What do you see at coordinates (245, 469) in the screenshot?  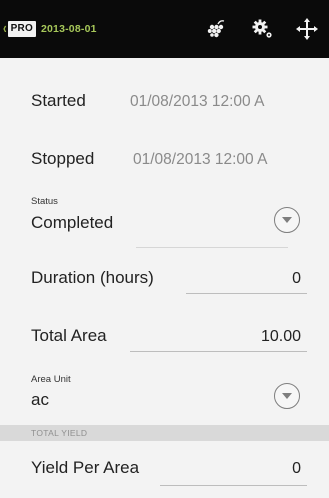 I see `yield-per-area-input: 0` at bounding box center [245, 469].